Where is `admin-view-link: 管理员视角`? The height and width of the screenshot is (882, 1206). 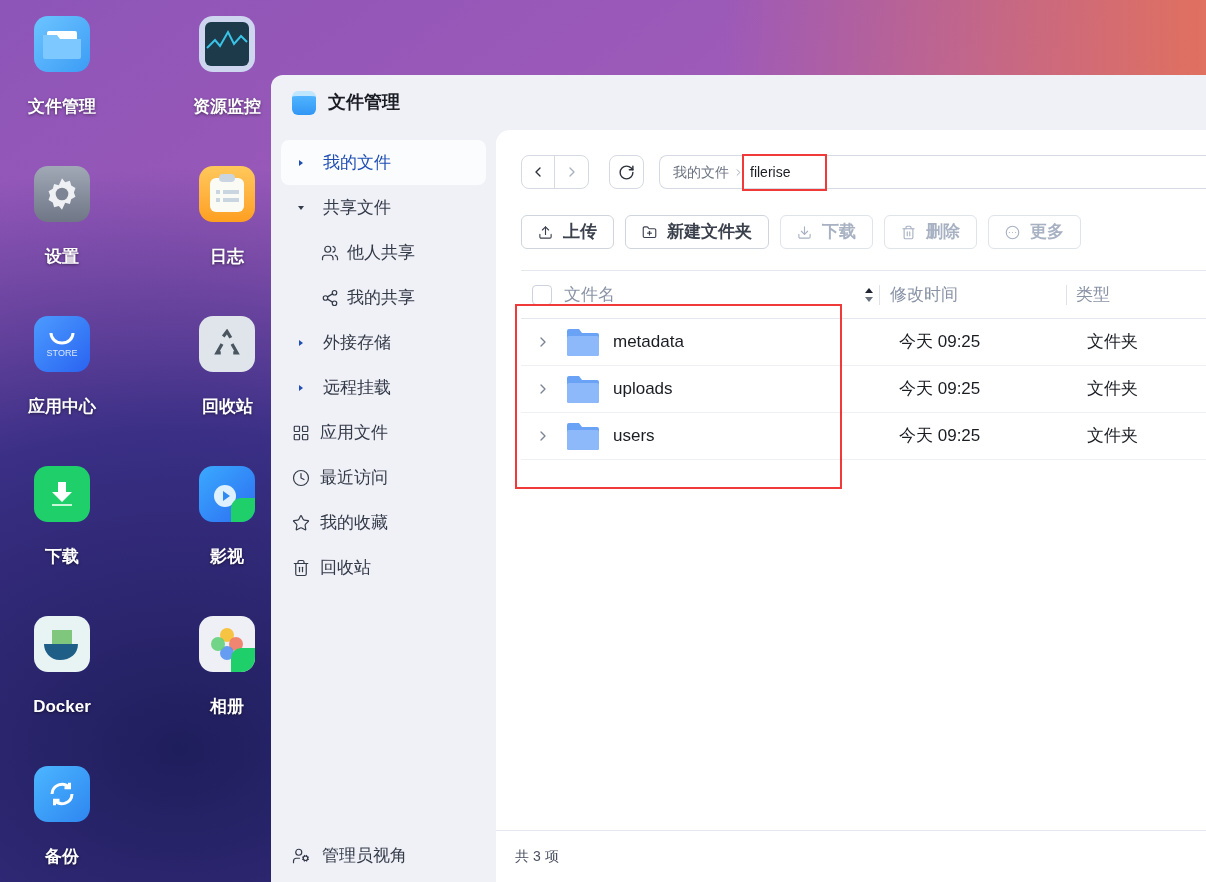 admin-view-link: 管理员视角 is located at coordinates (383, 856).